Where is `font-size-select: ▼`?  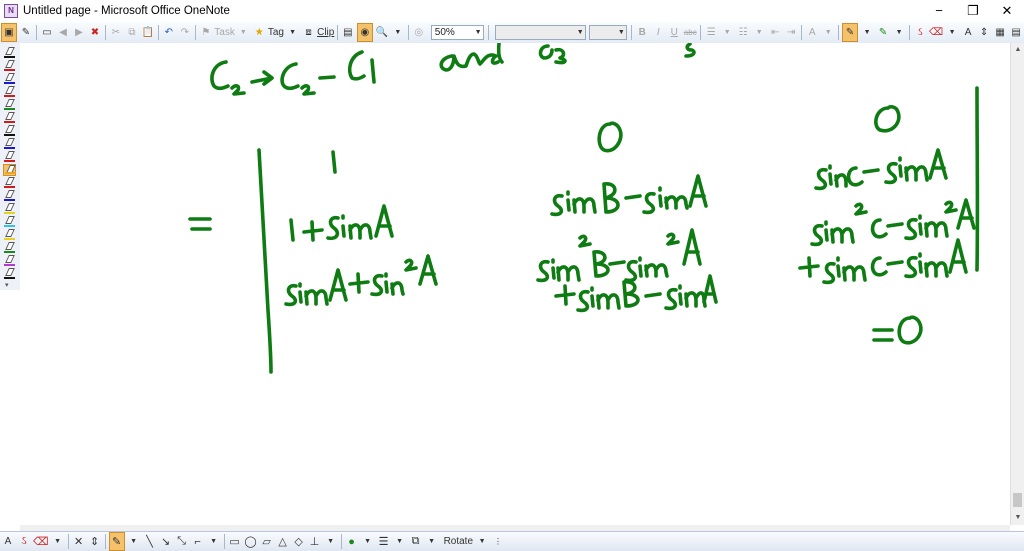
font-size-select: ▼ is located at coordinates (608, 32).